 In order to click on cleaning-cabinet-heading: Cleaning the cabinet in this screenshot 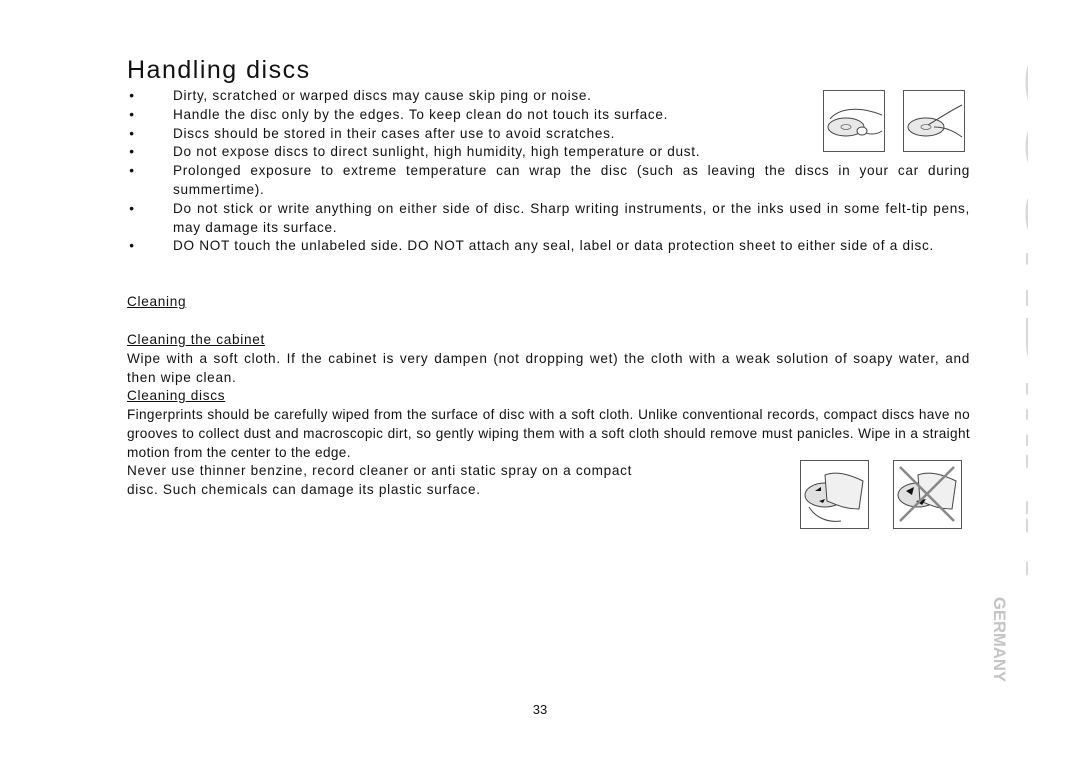, I will do `click(196, 339)`.